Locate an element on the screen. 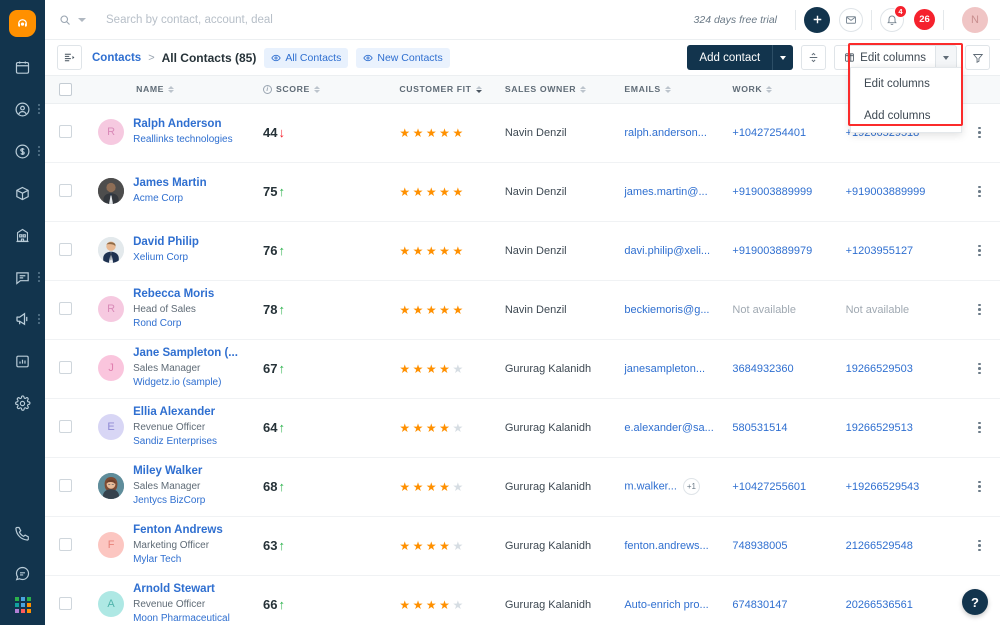  list-view-icon is located at coordinates (69, 57).